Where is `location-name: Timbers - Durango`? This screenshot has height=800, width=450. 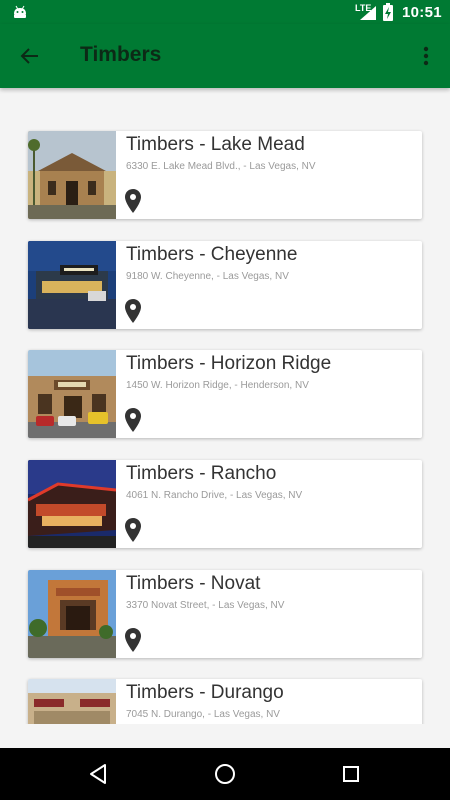 location-name: Timbers - Durango is located at coordinates (205, 692).